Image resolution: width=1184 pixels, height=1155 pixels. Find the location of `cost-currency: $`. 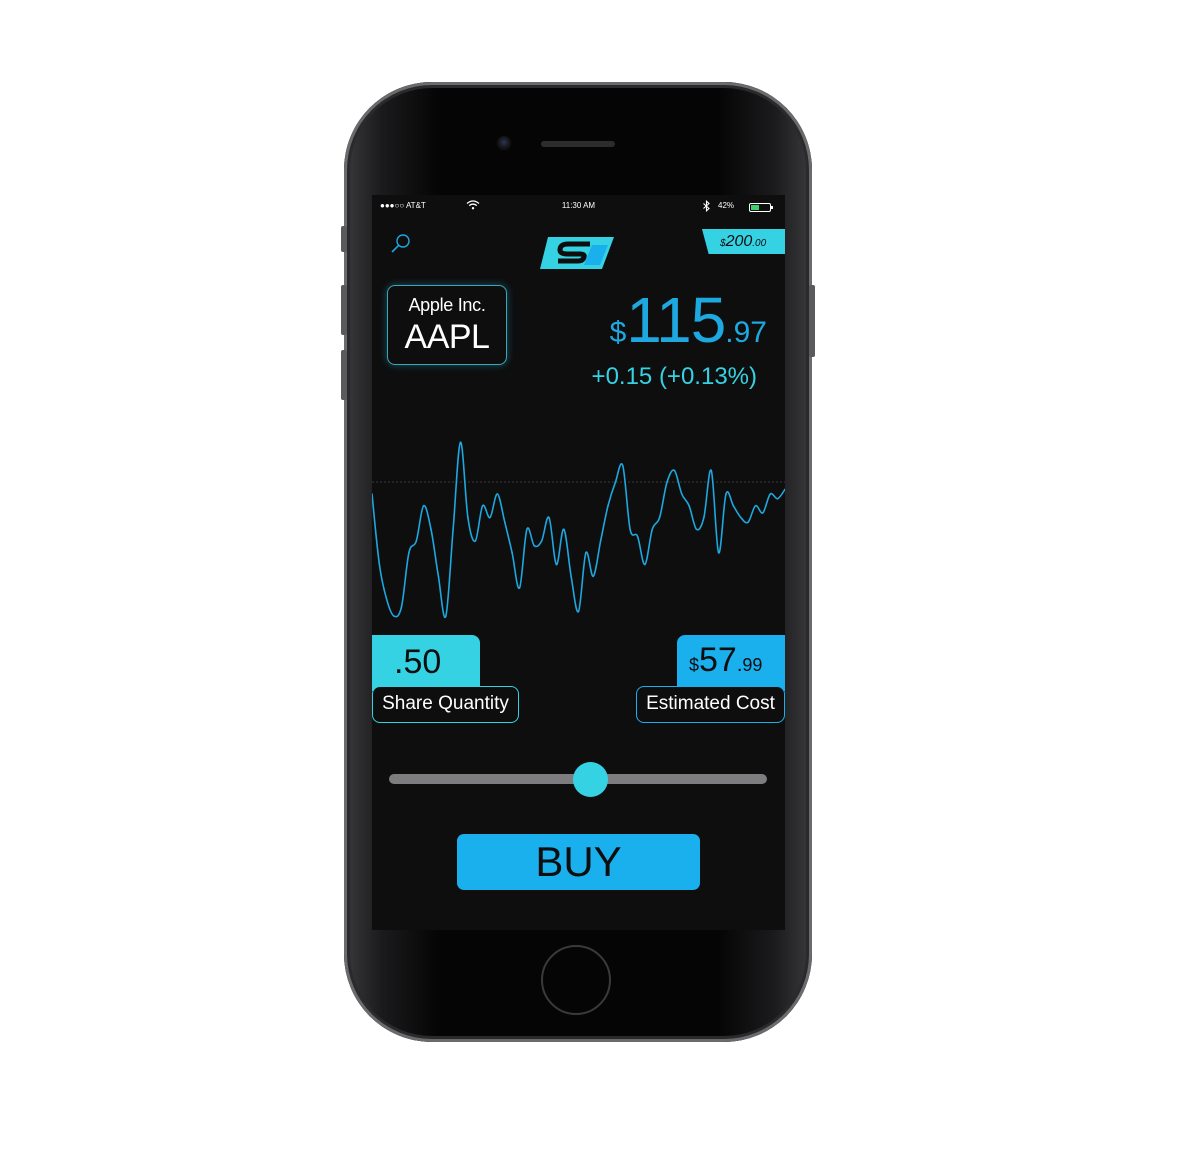

cost-currency: $ is located at coordinates (694, 665).